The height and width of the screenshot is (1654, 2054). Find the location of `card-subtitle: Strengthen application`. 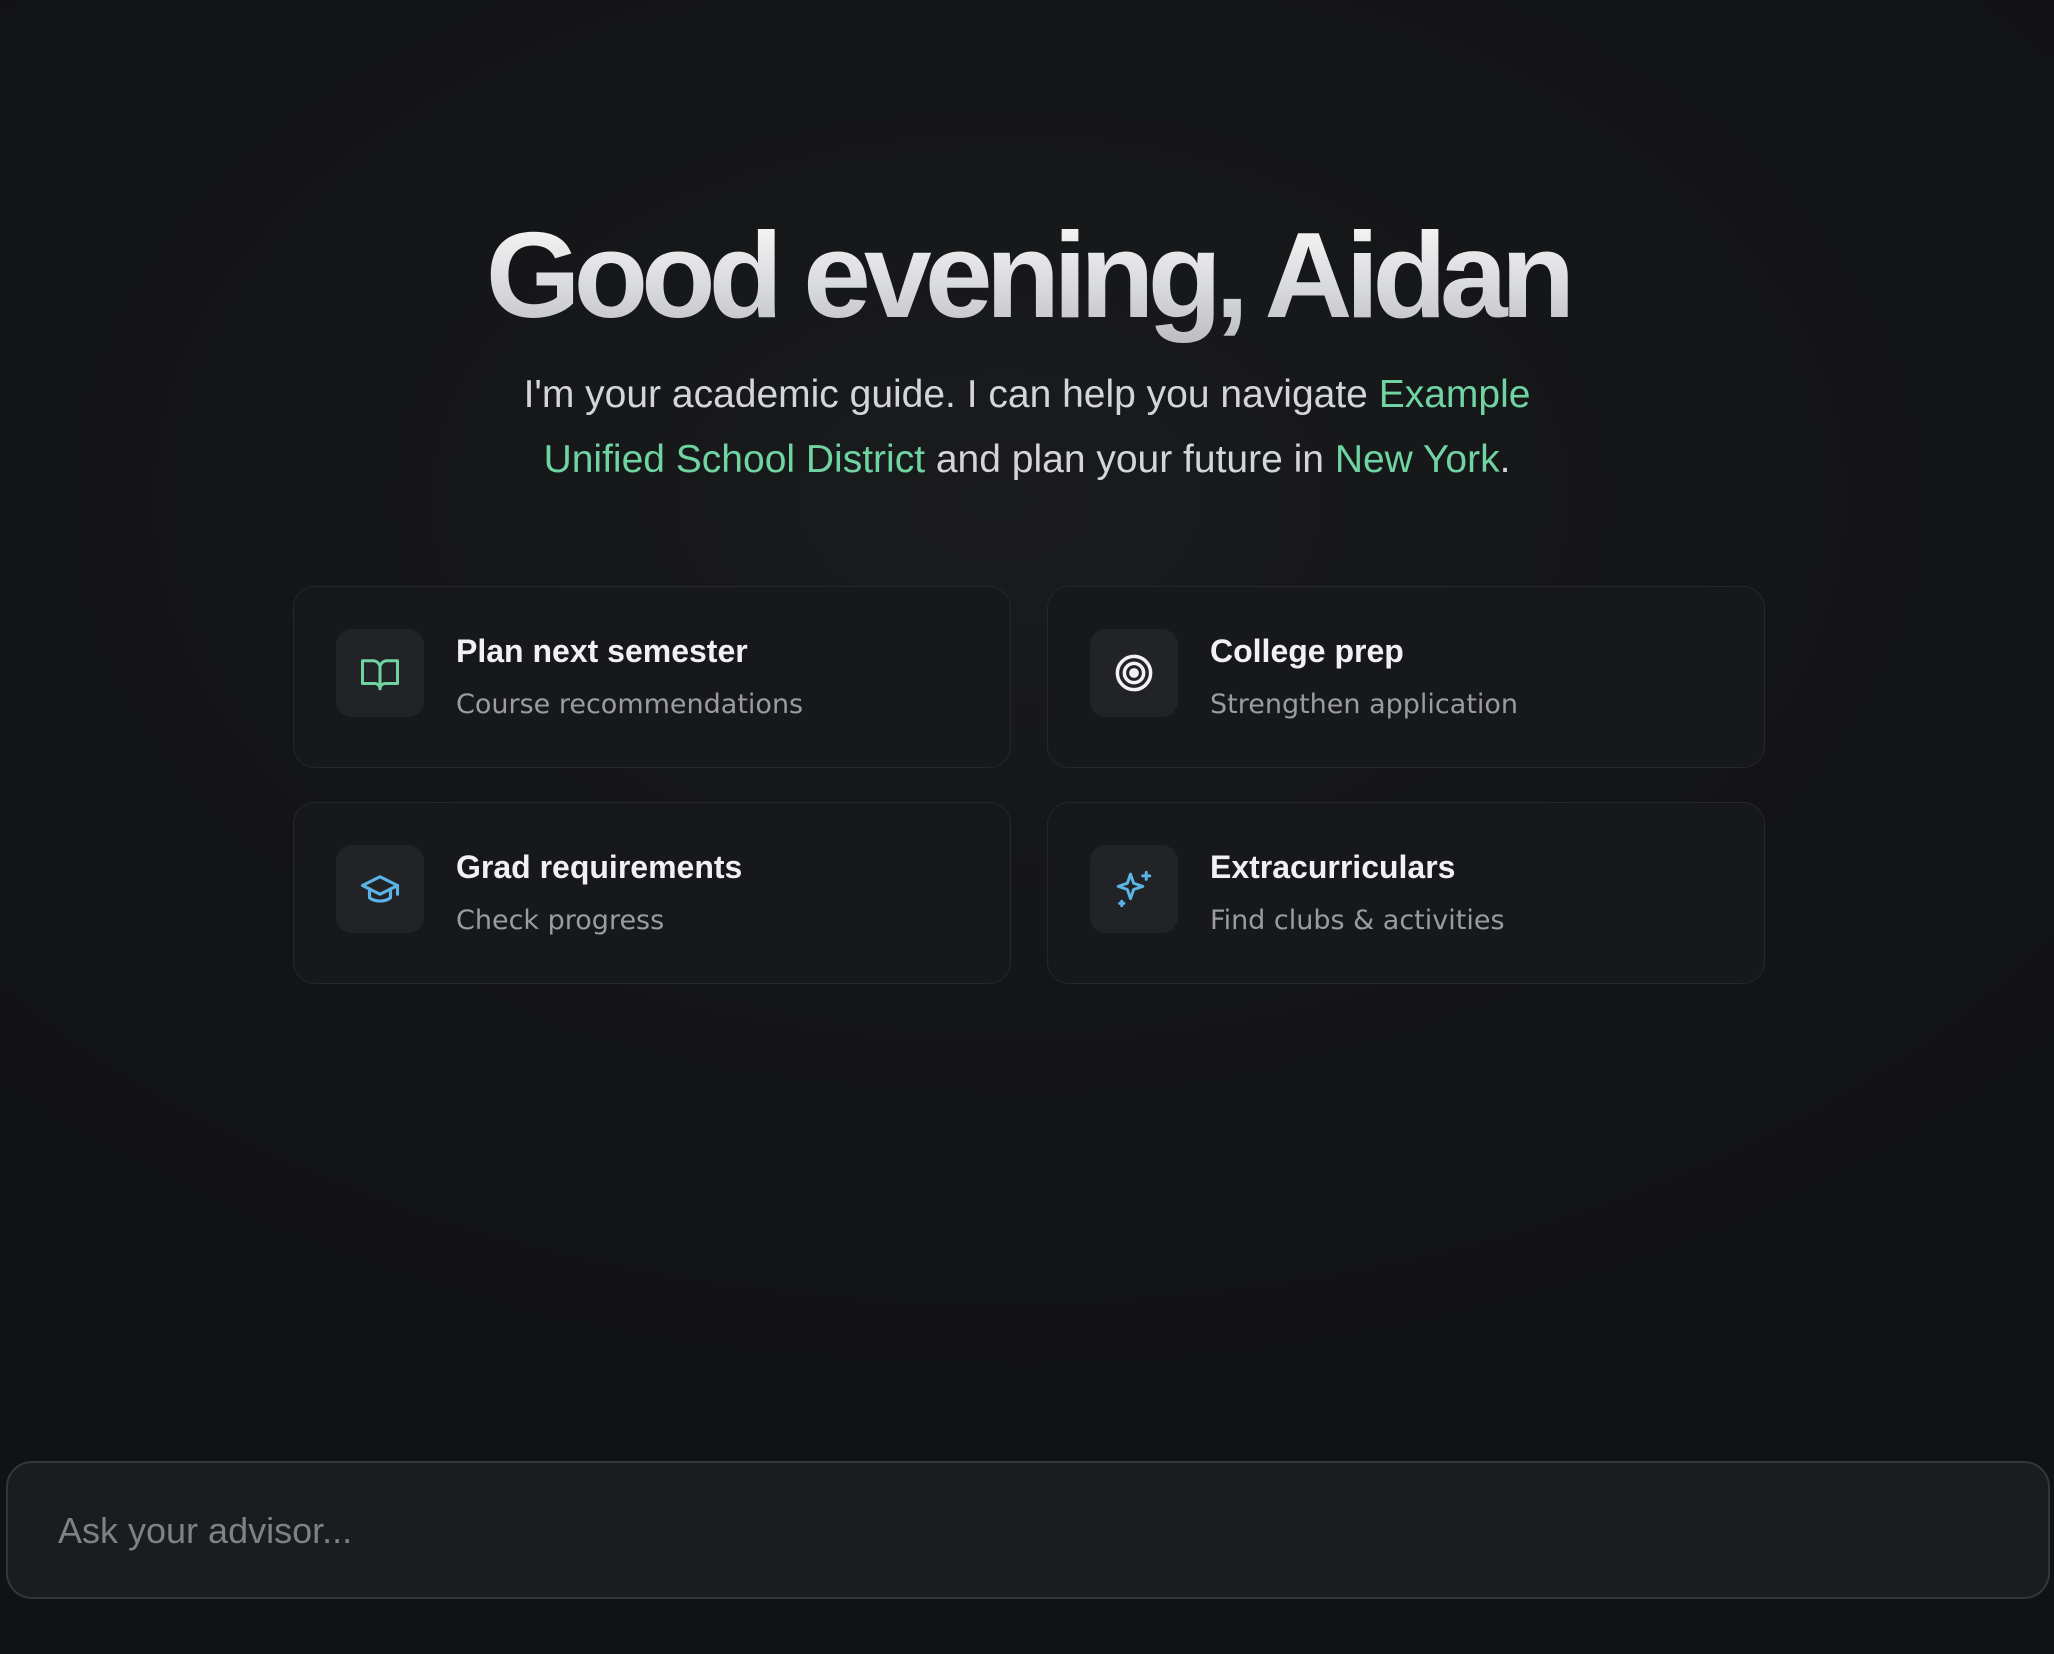

card-subtitle: Strengthen application is located at coordinates (1364, 704).